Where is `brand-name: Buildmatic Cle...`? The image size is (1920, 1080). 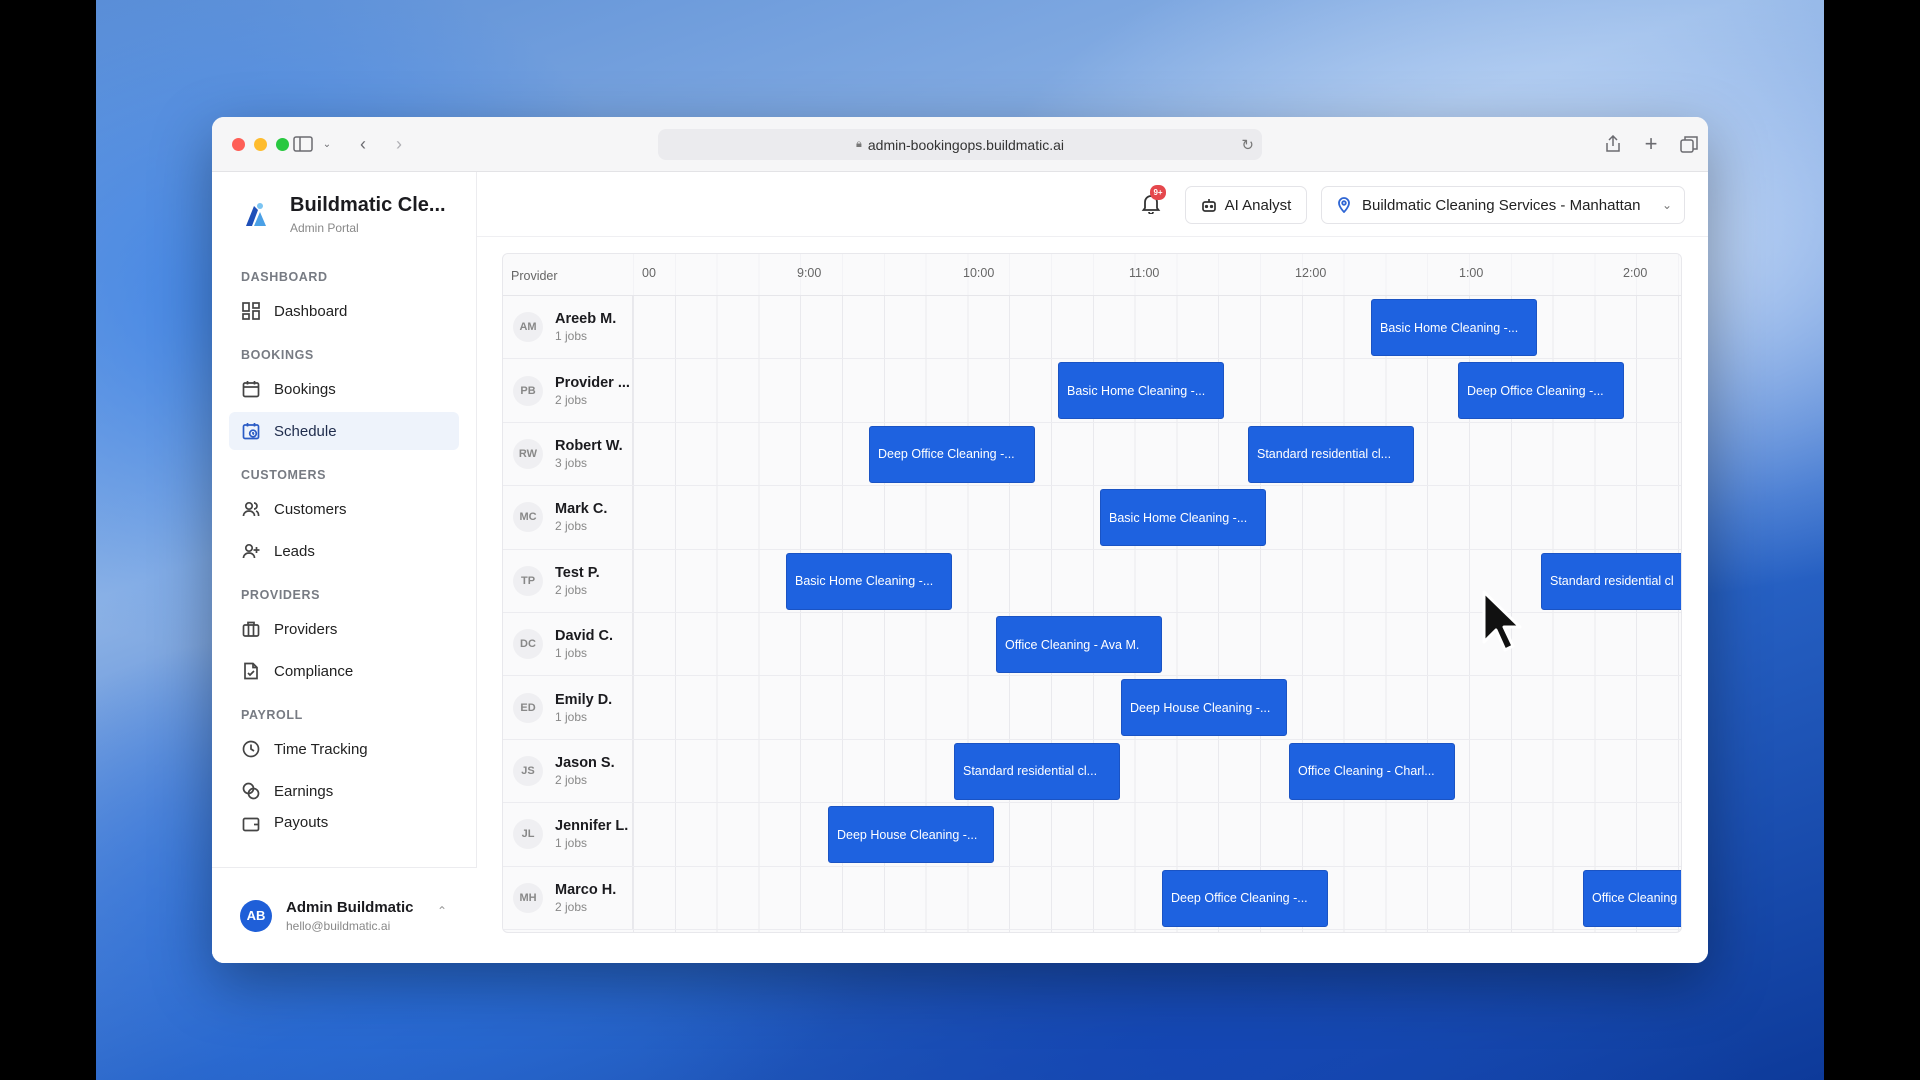 brand-name: Buildmatic Cle... is located at coordinates (368, 205).